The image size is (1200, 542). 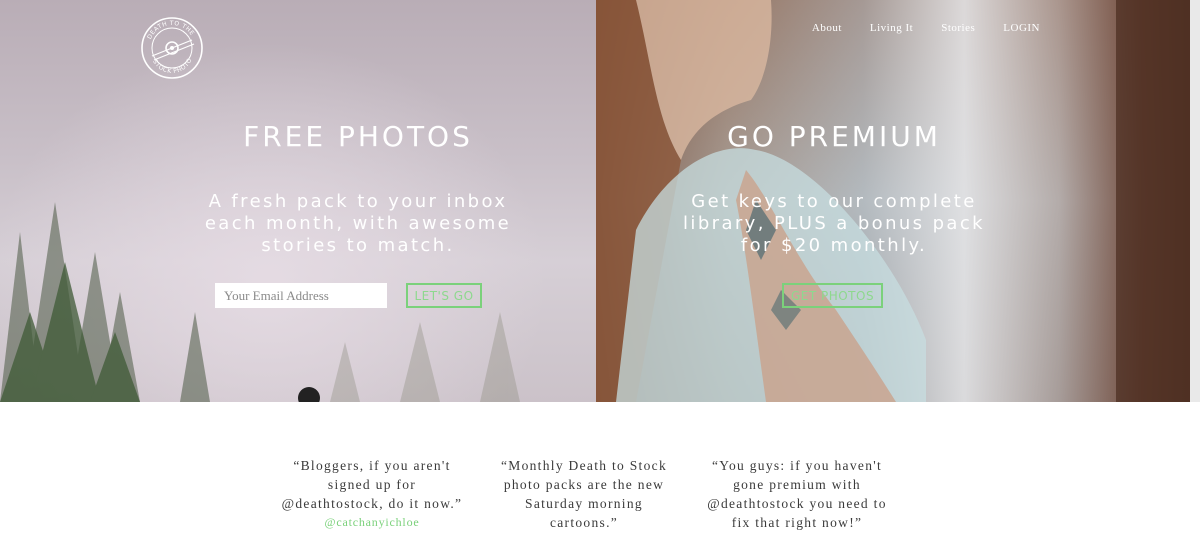 I want to click on scrollbar, so click(x=1195, y=201).